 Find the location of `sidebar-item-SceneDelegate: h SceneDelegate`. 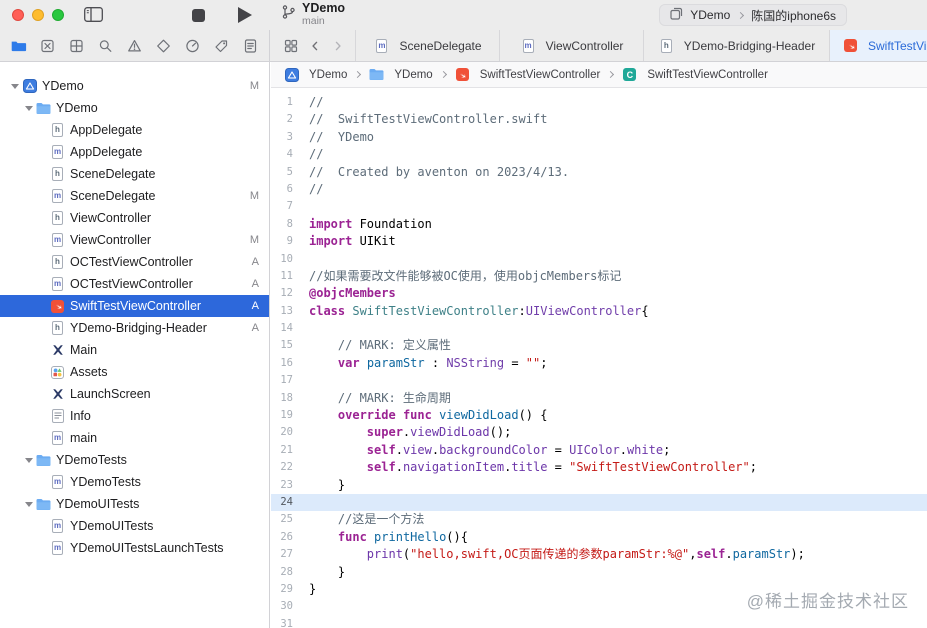

sidebar-item-SceneDelegate: h SceneDelegate is located at coordinates (134, 174).